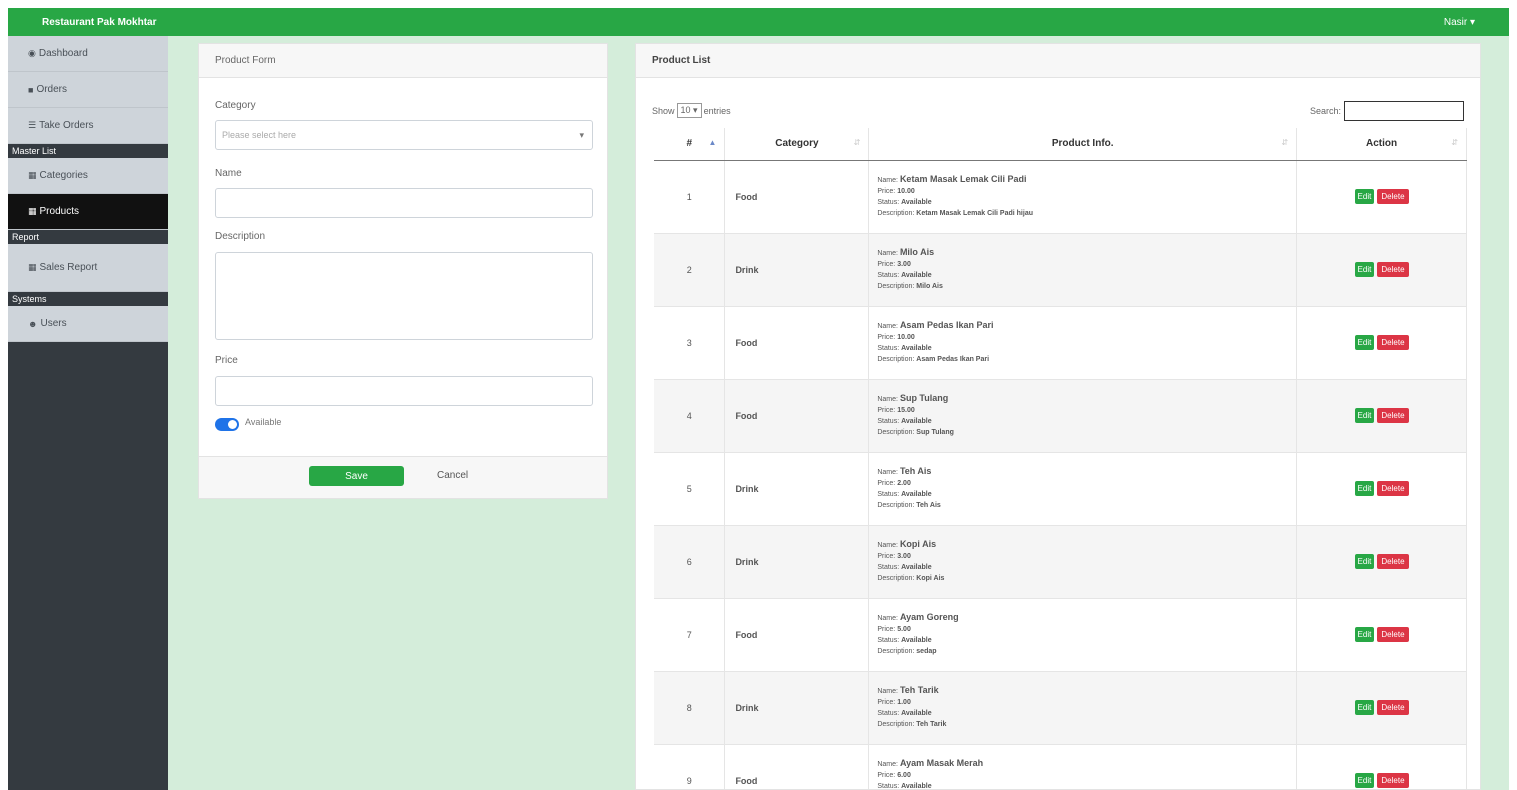  I want to click on row-price: 2.00, so click(904, 483).